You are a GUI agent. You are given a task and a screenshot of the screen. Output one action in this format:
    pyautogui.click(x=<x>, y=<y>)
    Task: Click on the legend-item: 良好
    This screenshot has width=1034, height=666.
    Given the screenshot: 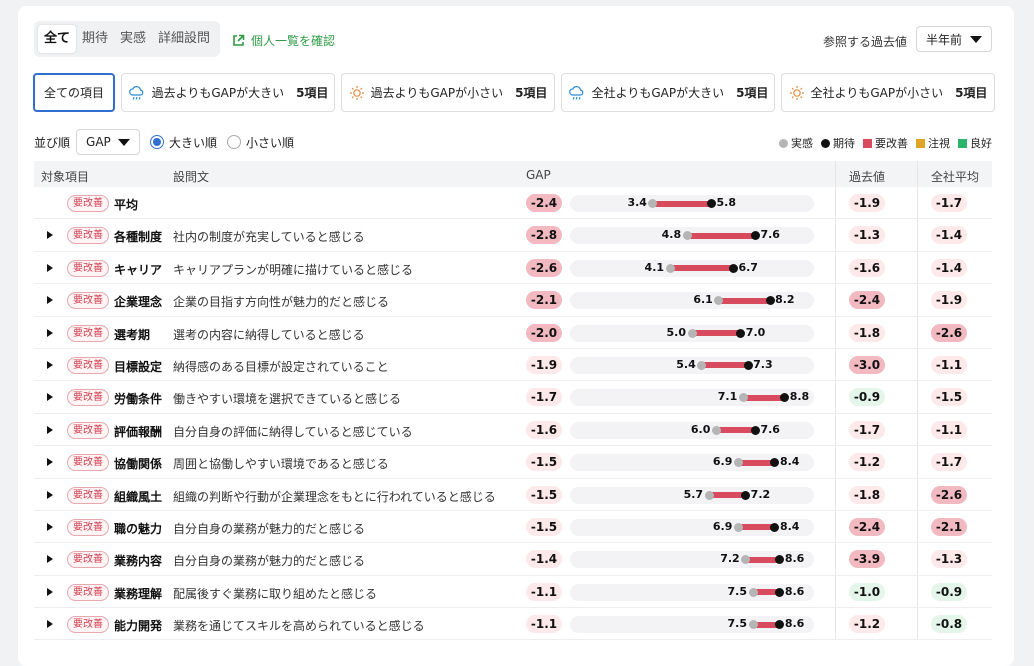 What is the action you would take?
    pyautogui.click(x=975, y=143)
    